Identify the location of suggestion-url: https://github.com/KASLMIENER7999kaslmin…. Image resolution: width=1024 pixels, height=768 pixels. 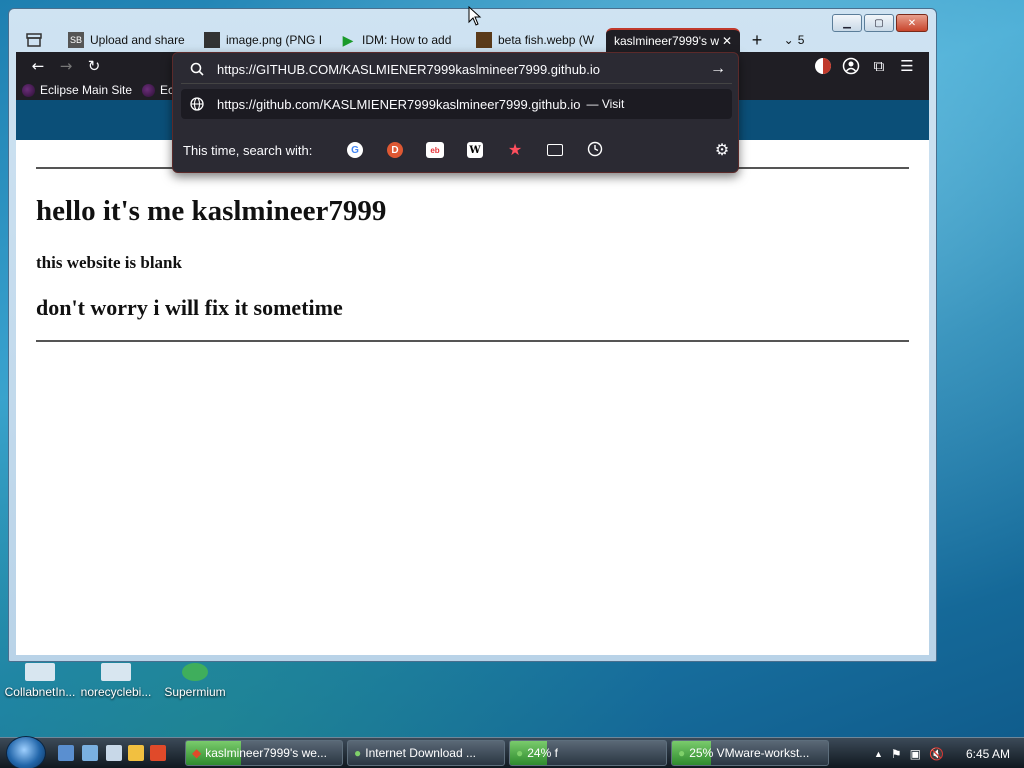
(399, 104).